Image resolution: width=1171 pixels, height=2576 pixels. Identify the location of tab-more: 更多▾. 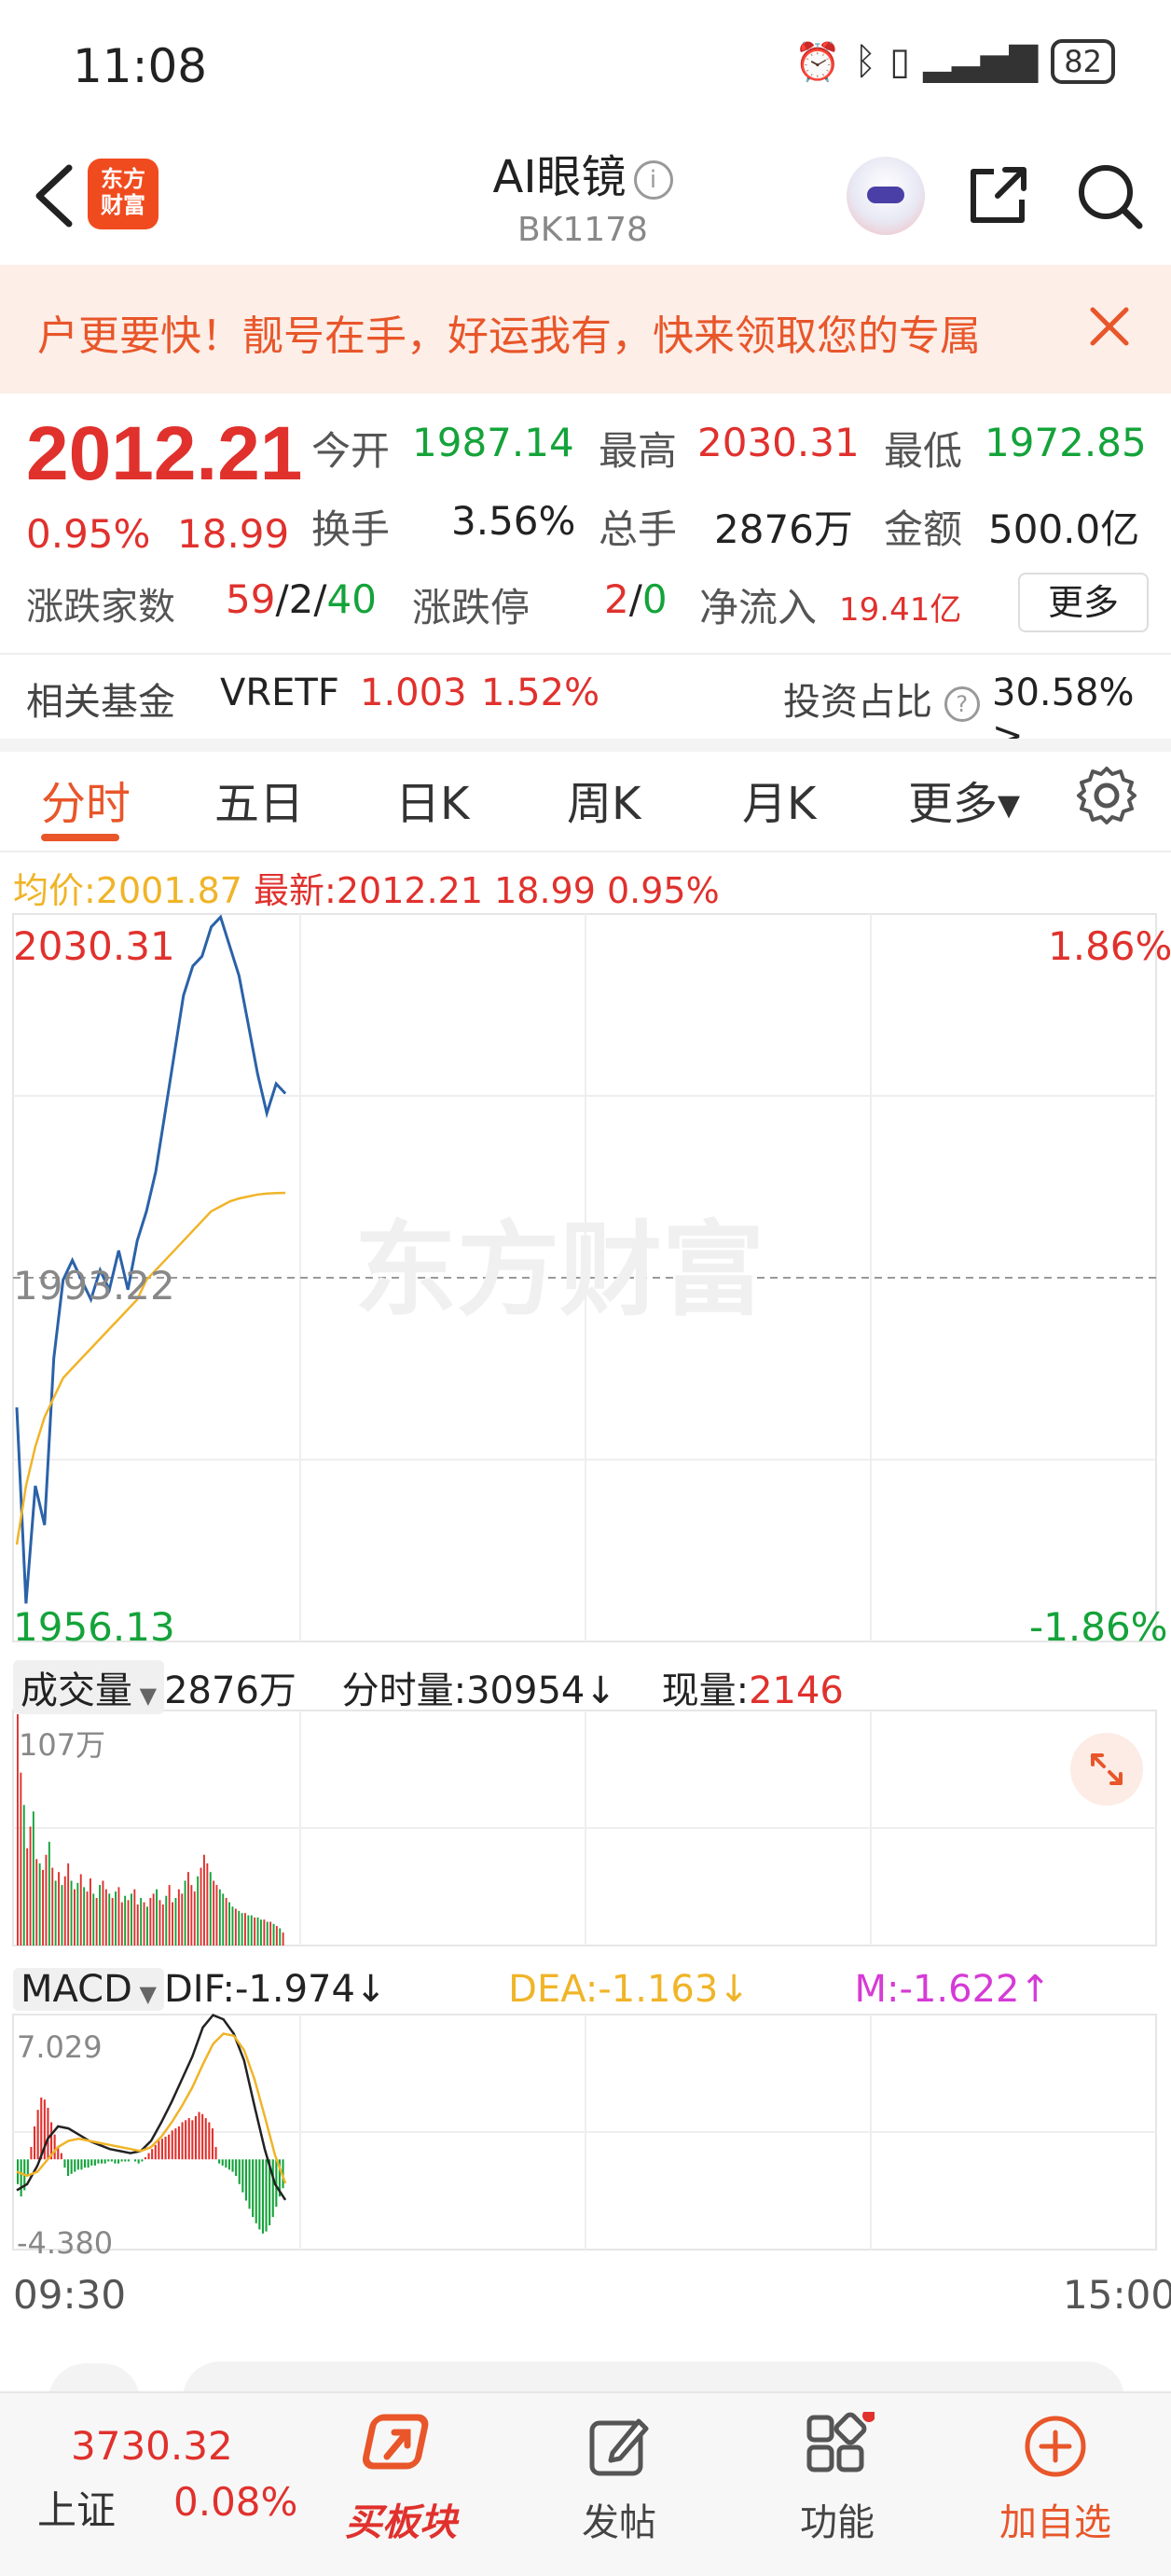
(964, 799).